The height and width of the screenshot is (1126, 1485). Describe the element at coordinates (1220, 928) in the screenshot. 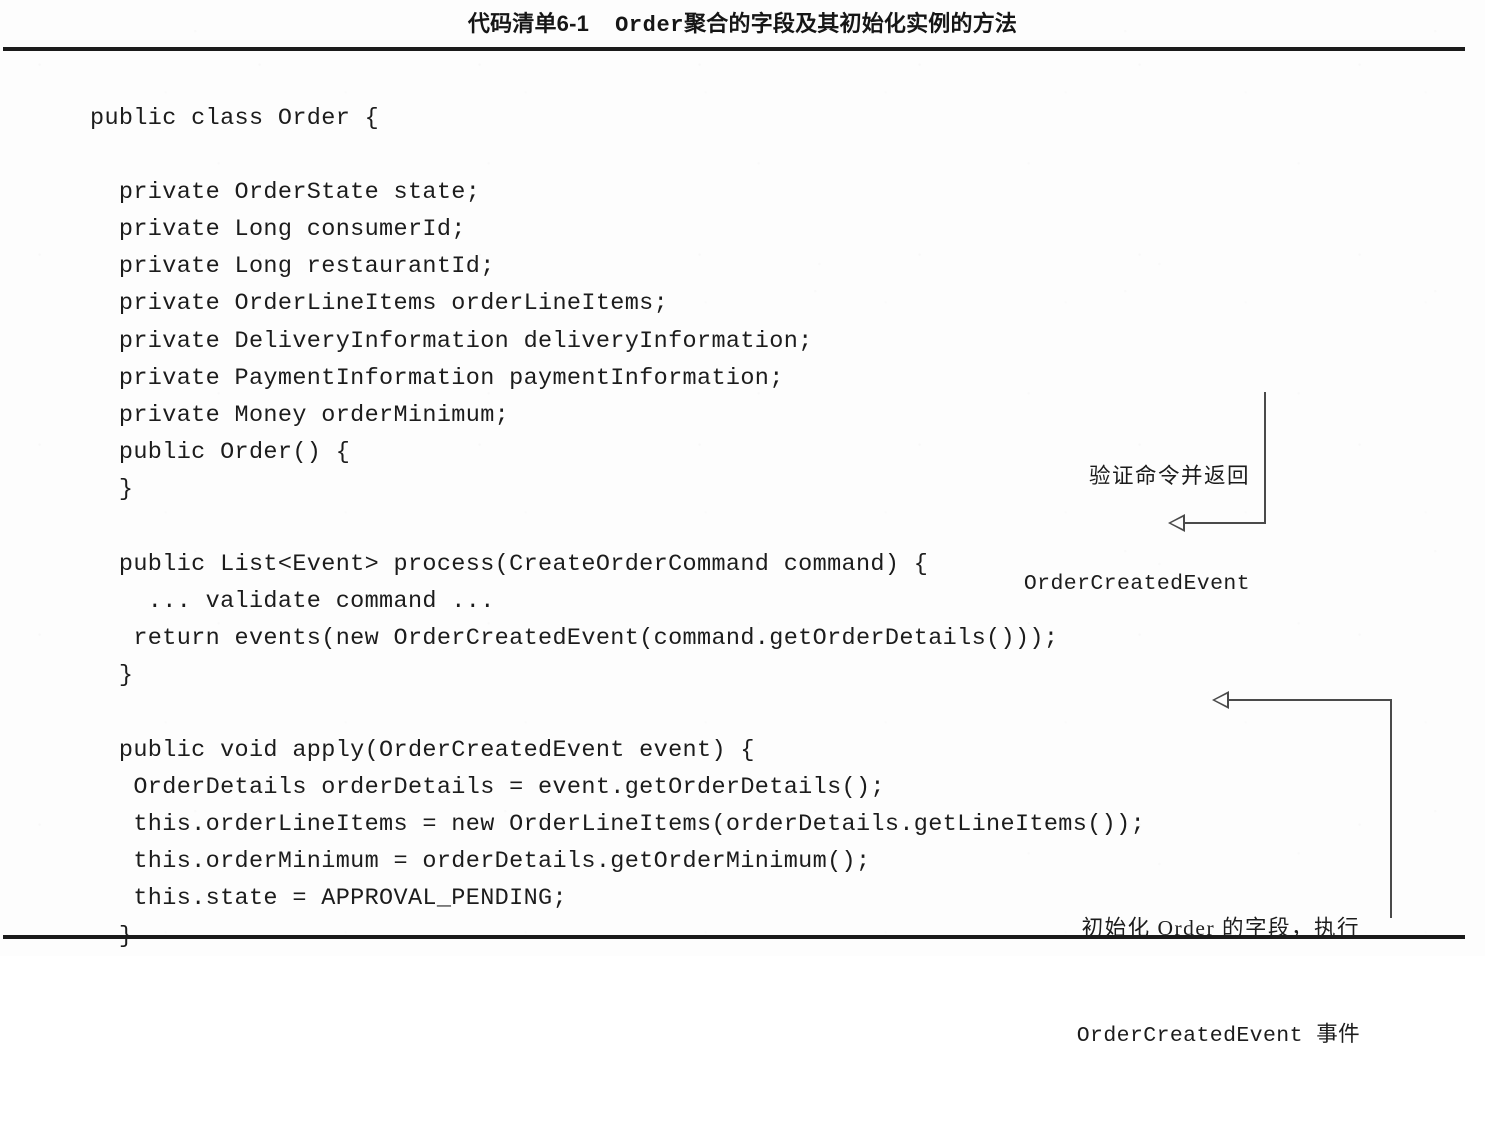

I see `annotation-line-han: 初始化 Order 的字段，执行` at that location.